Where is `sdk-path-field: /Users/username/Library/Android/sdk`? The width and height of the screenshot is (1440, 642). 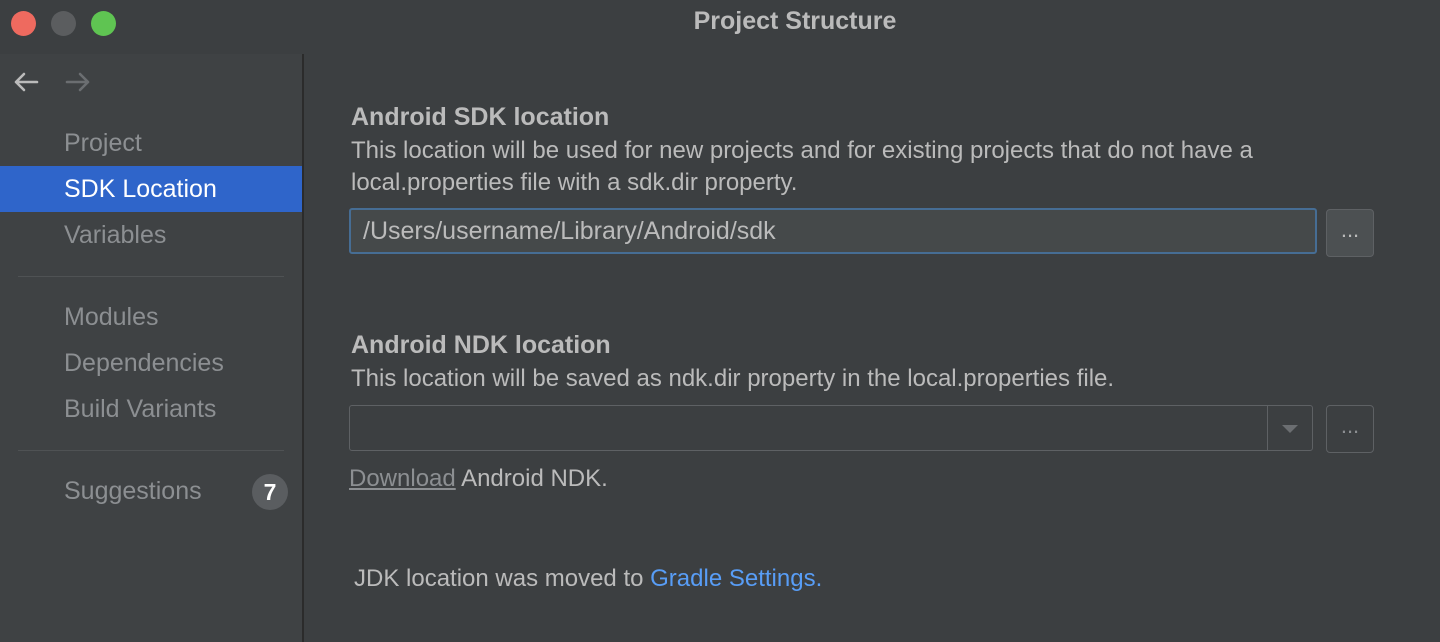 sdk-path-field: /Users/username/Library/Android/sdk is located at coordinates (833, 231).